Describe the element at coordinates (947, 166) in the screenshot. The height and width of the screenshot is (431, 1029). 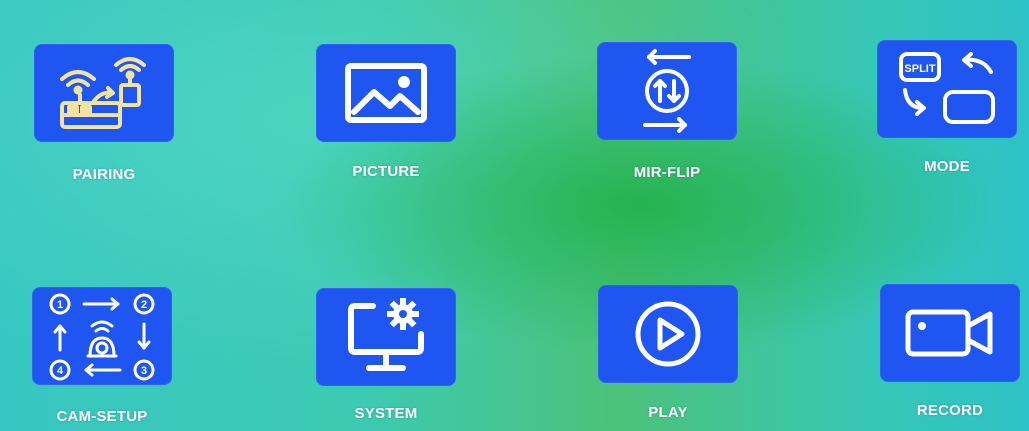
I see `mode-label: MODE` at that location.